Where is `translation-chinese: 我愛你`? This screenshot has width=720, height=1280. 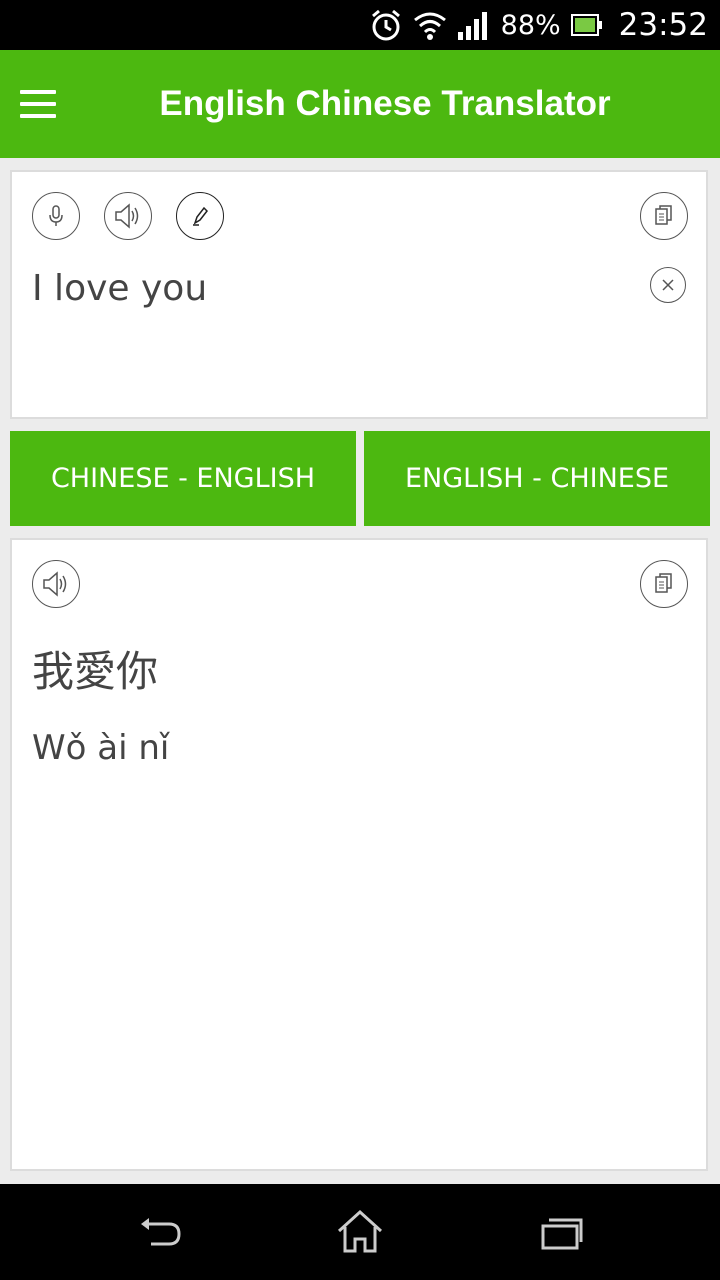
translation-chinese: 我愛你 is located at coordinates (95, 671).